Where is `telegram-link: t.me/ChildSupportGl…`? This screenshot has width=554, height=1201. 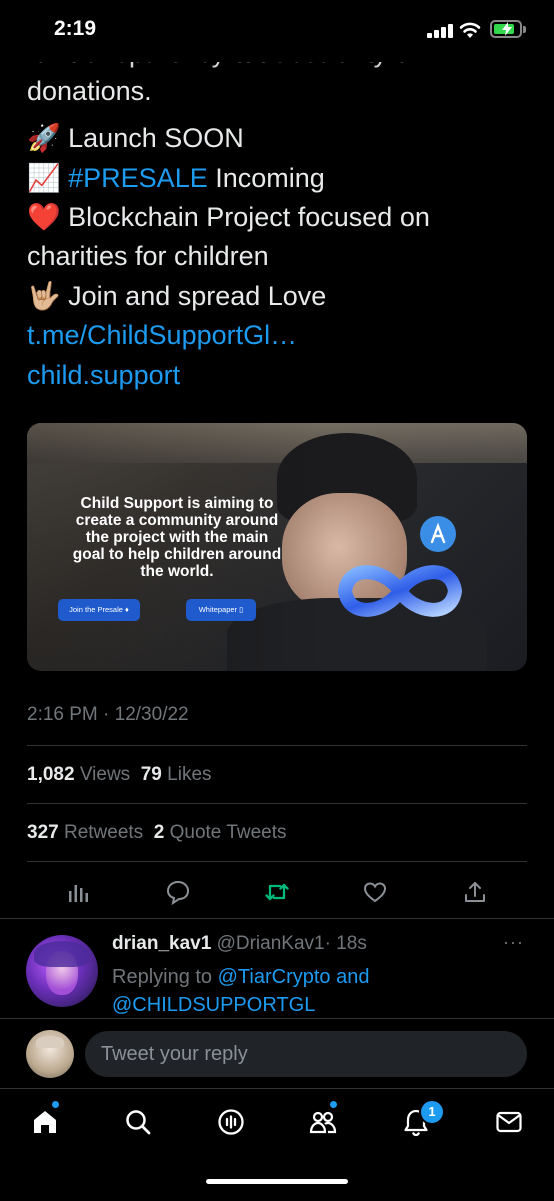 telegram-link: t.me/ChildSupportGl… is located at coordinates (162, 335).